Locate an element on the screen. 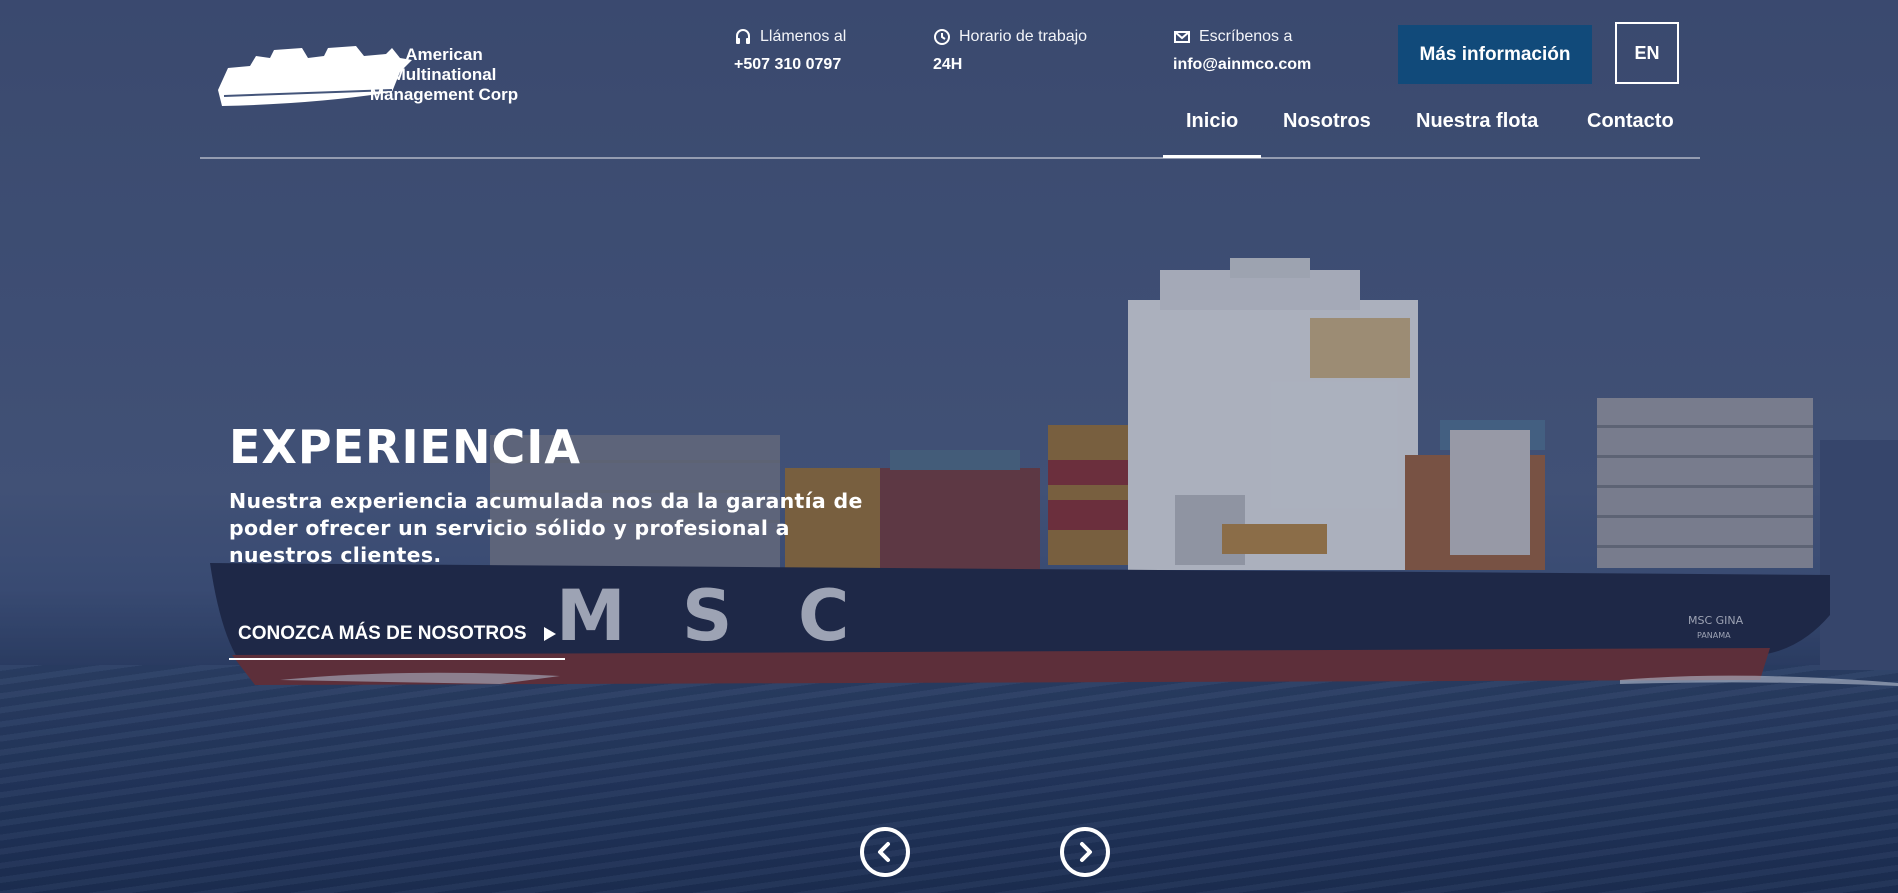  play-arrow-icon is located at coordinates (549, 634).